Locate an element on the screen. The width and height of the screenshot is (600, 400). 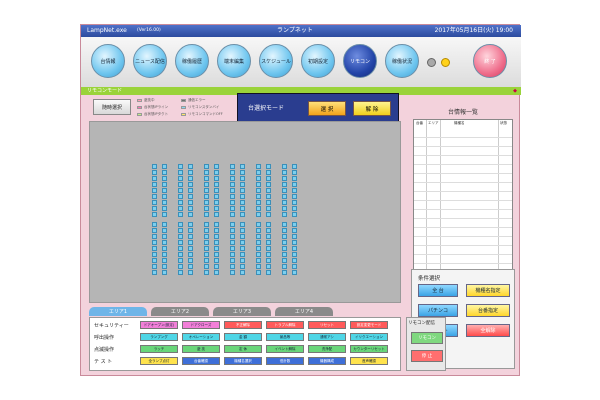
exit-button: 終 了 is located at coordinates (490, 61).